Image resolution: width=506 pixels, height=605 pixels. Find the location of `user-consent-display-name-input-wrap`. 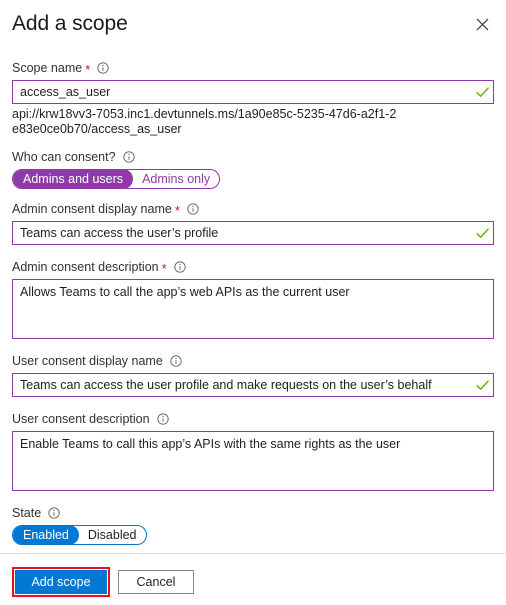

user-consent-display-name-input-wrap is located at coordinates (253, 385).